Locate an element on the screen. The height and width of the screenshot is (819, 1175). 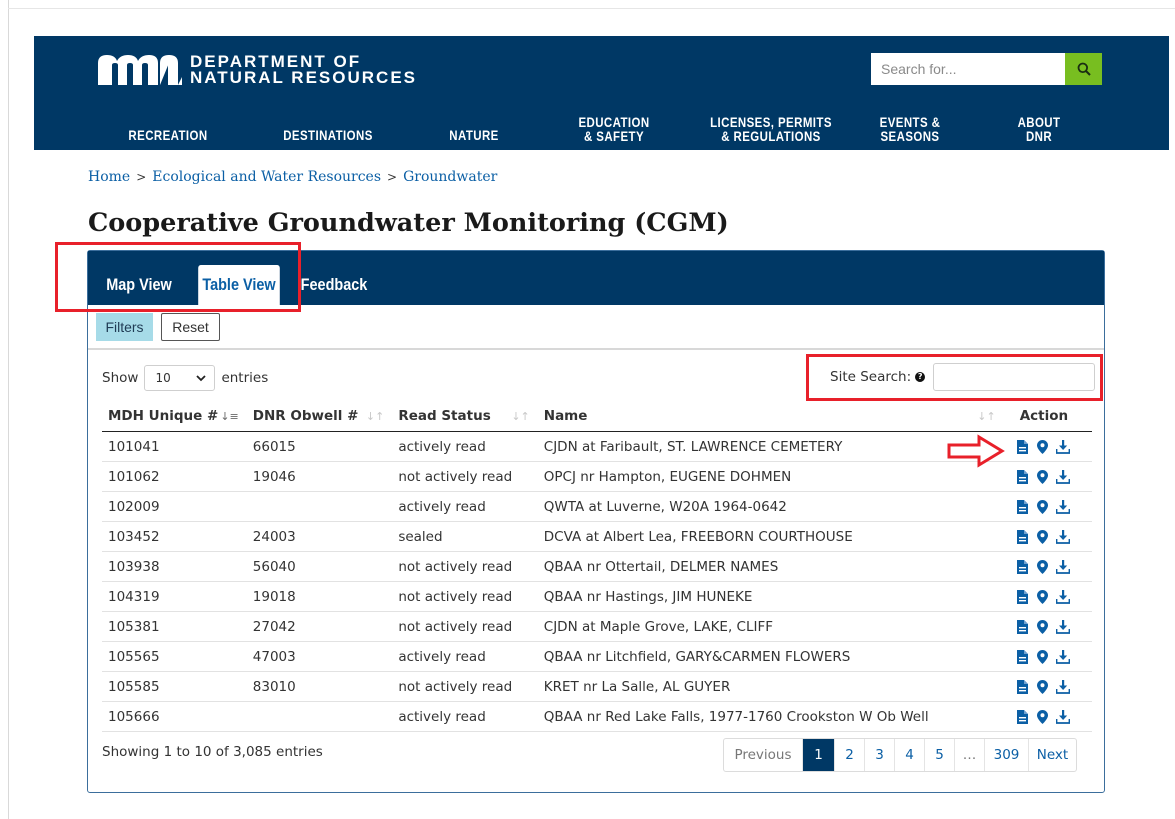
cell-mdh-unique: 104319 is located at coordinates (174, 596).